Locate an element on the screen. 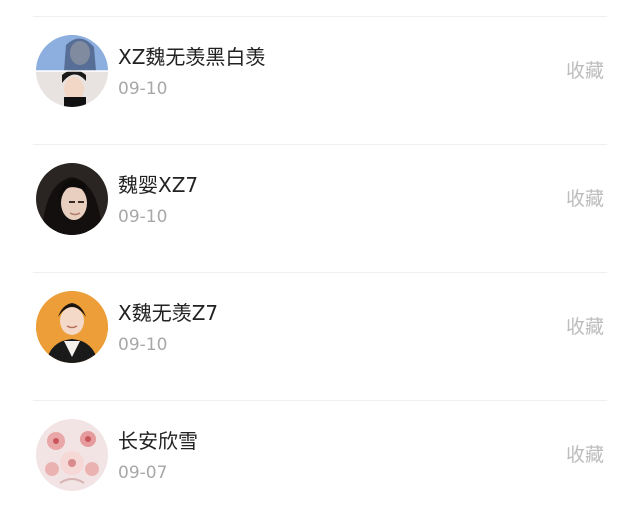 The height and width of the screenshot is (525, 640). user-name: 魏婴XZ7 is located at coordinates (158, 185).